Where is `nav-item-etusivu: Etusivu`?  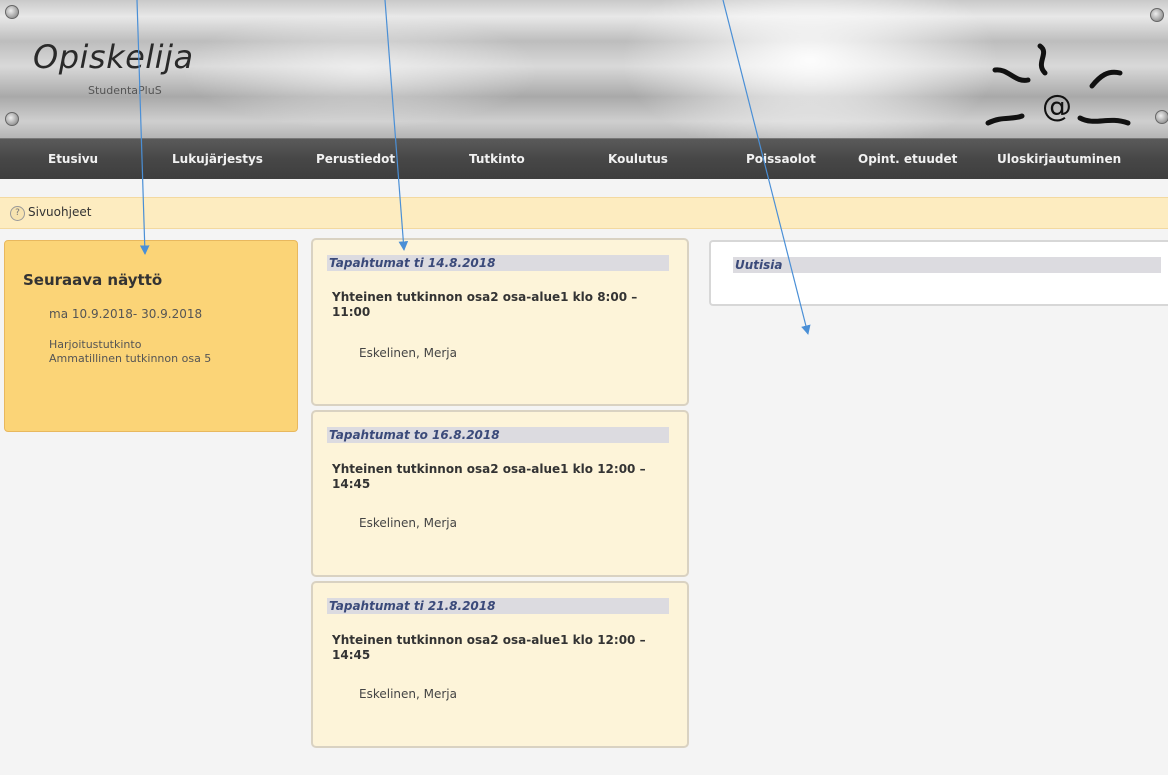 nav-item-etusivu: Etusivu is located at coordinates (73, 159).